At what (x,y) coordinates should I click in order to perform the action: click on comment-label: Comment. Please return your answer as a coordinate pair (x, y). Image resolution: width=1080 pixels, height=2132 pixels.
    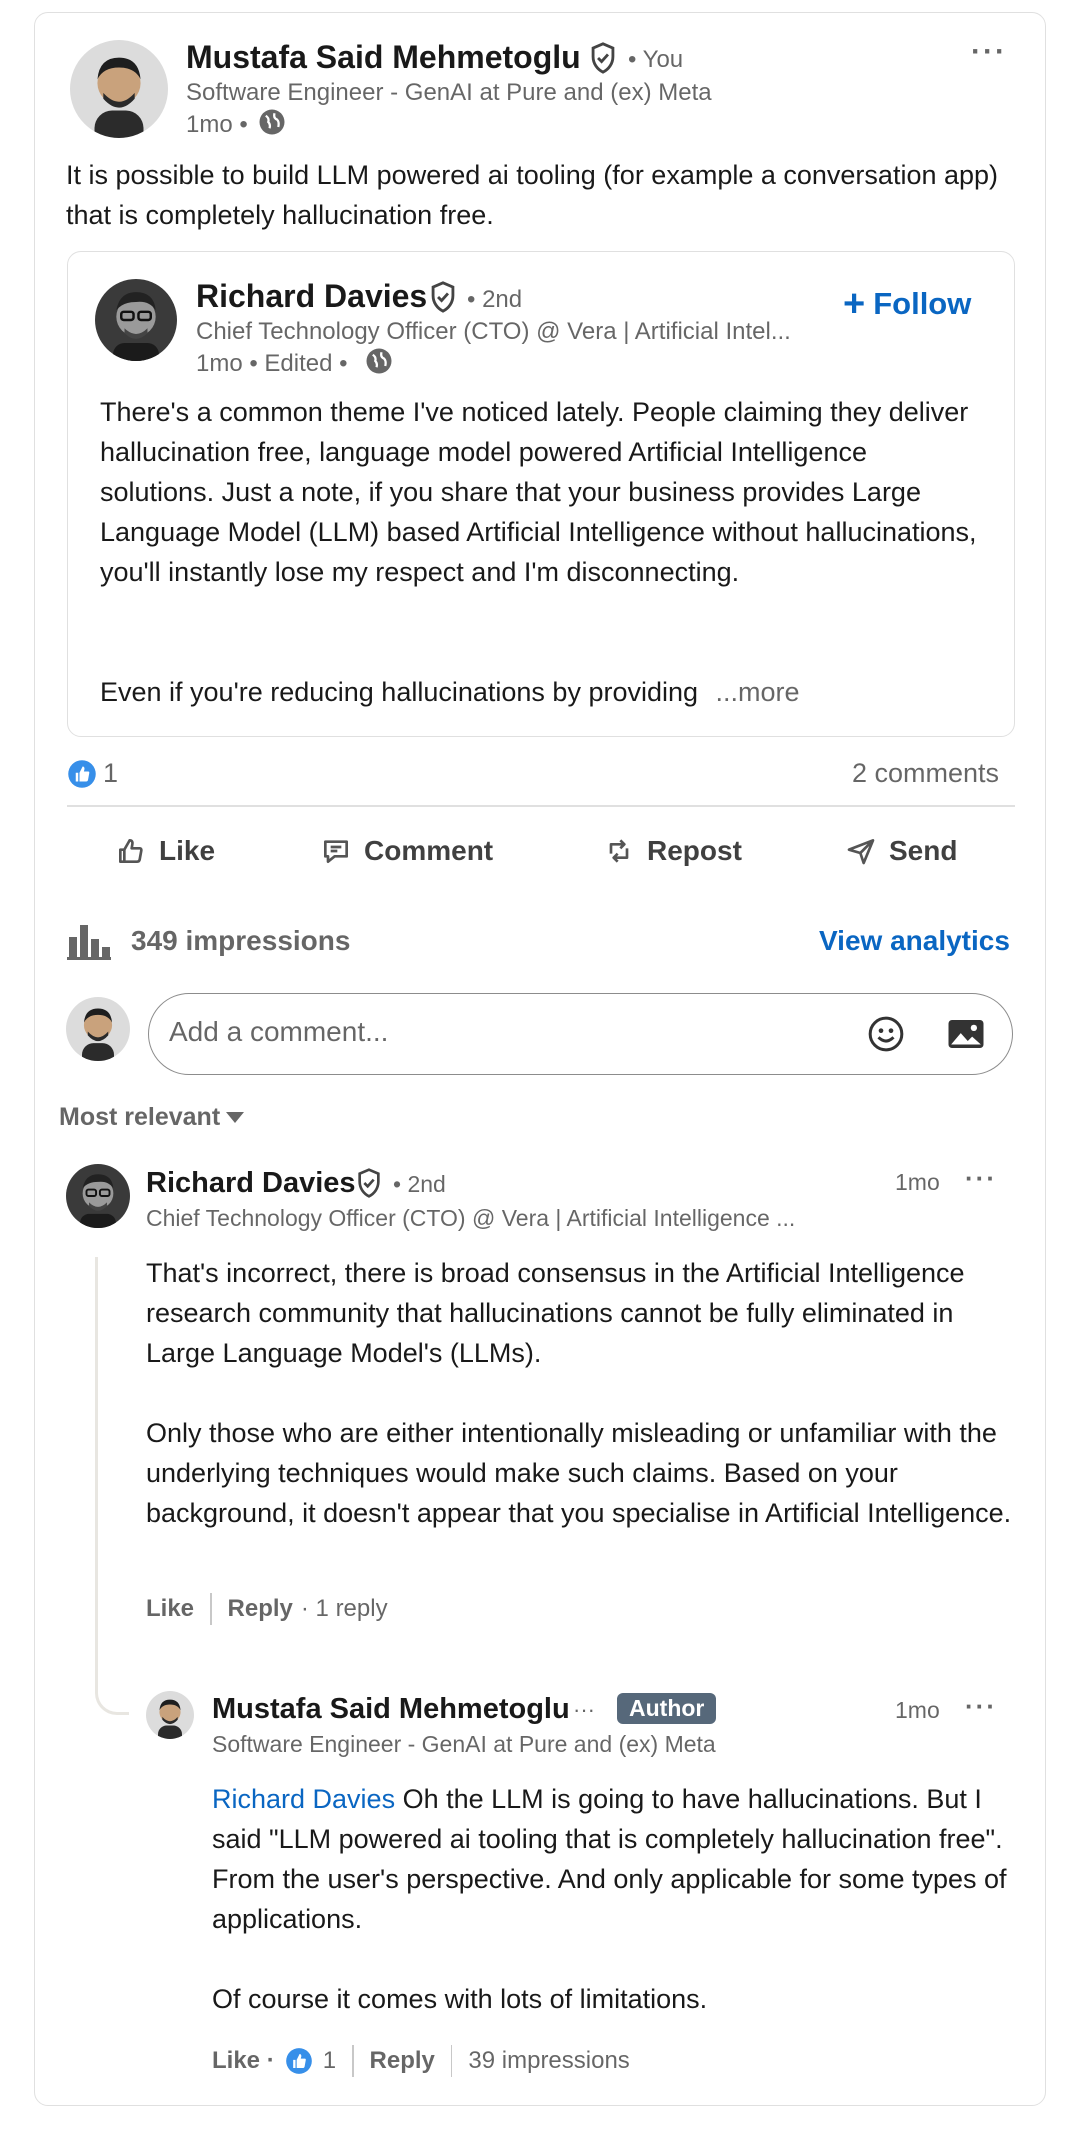
    Looking at the image, I should click on (429, 850).